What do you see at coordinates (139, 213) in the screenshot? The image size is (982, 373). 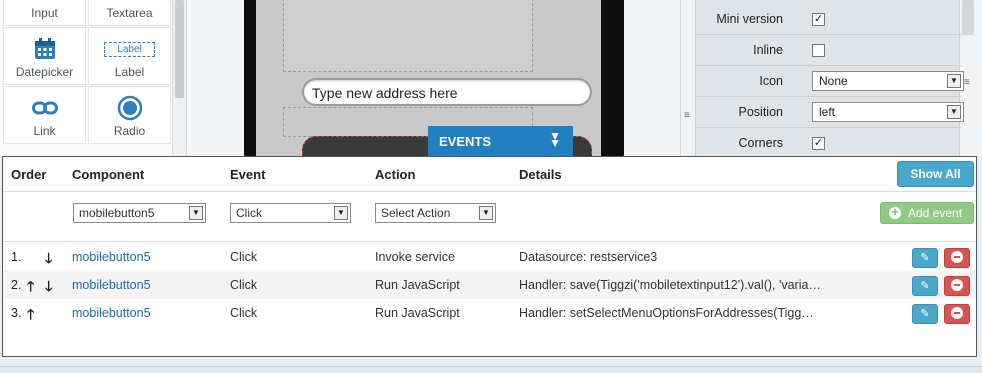 I see `component-filter-select: mobilebutton5 ▼` at bounding box center [139, 213].